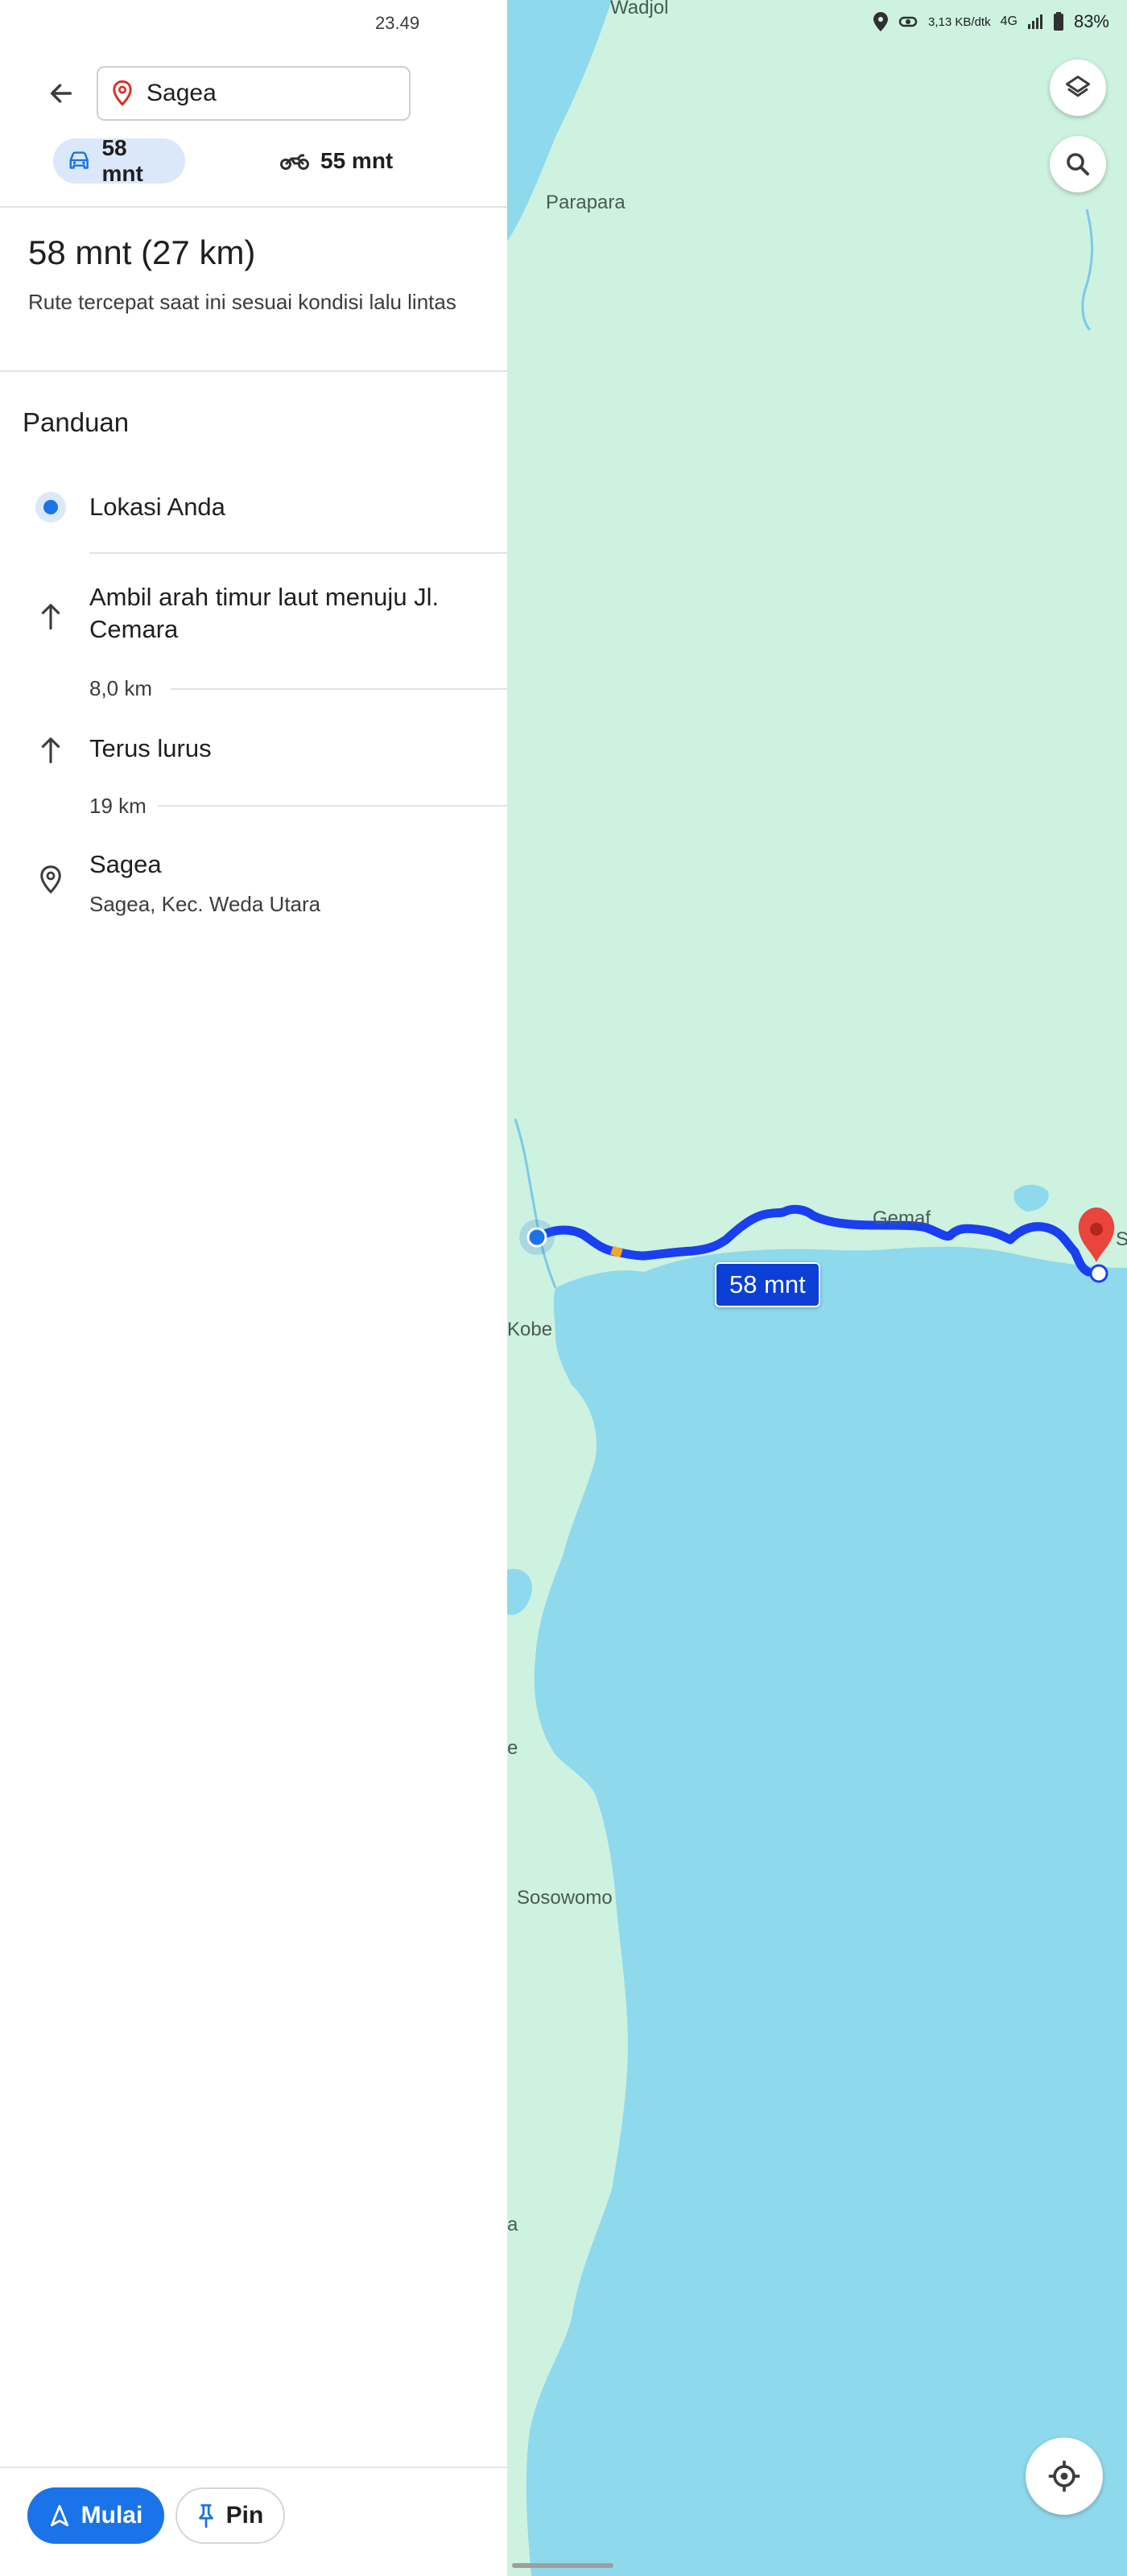 The image size is (1127, 2576). What do you see at coordinates (767, 1284) in the screenshot?
I see `route-duration-badge: 58 mnt` at bounding box center [767, 1284].